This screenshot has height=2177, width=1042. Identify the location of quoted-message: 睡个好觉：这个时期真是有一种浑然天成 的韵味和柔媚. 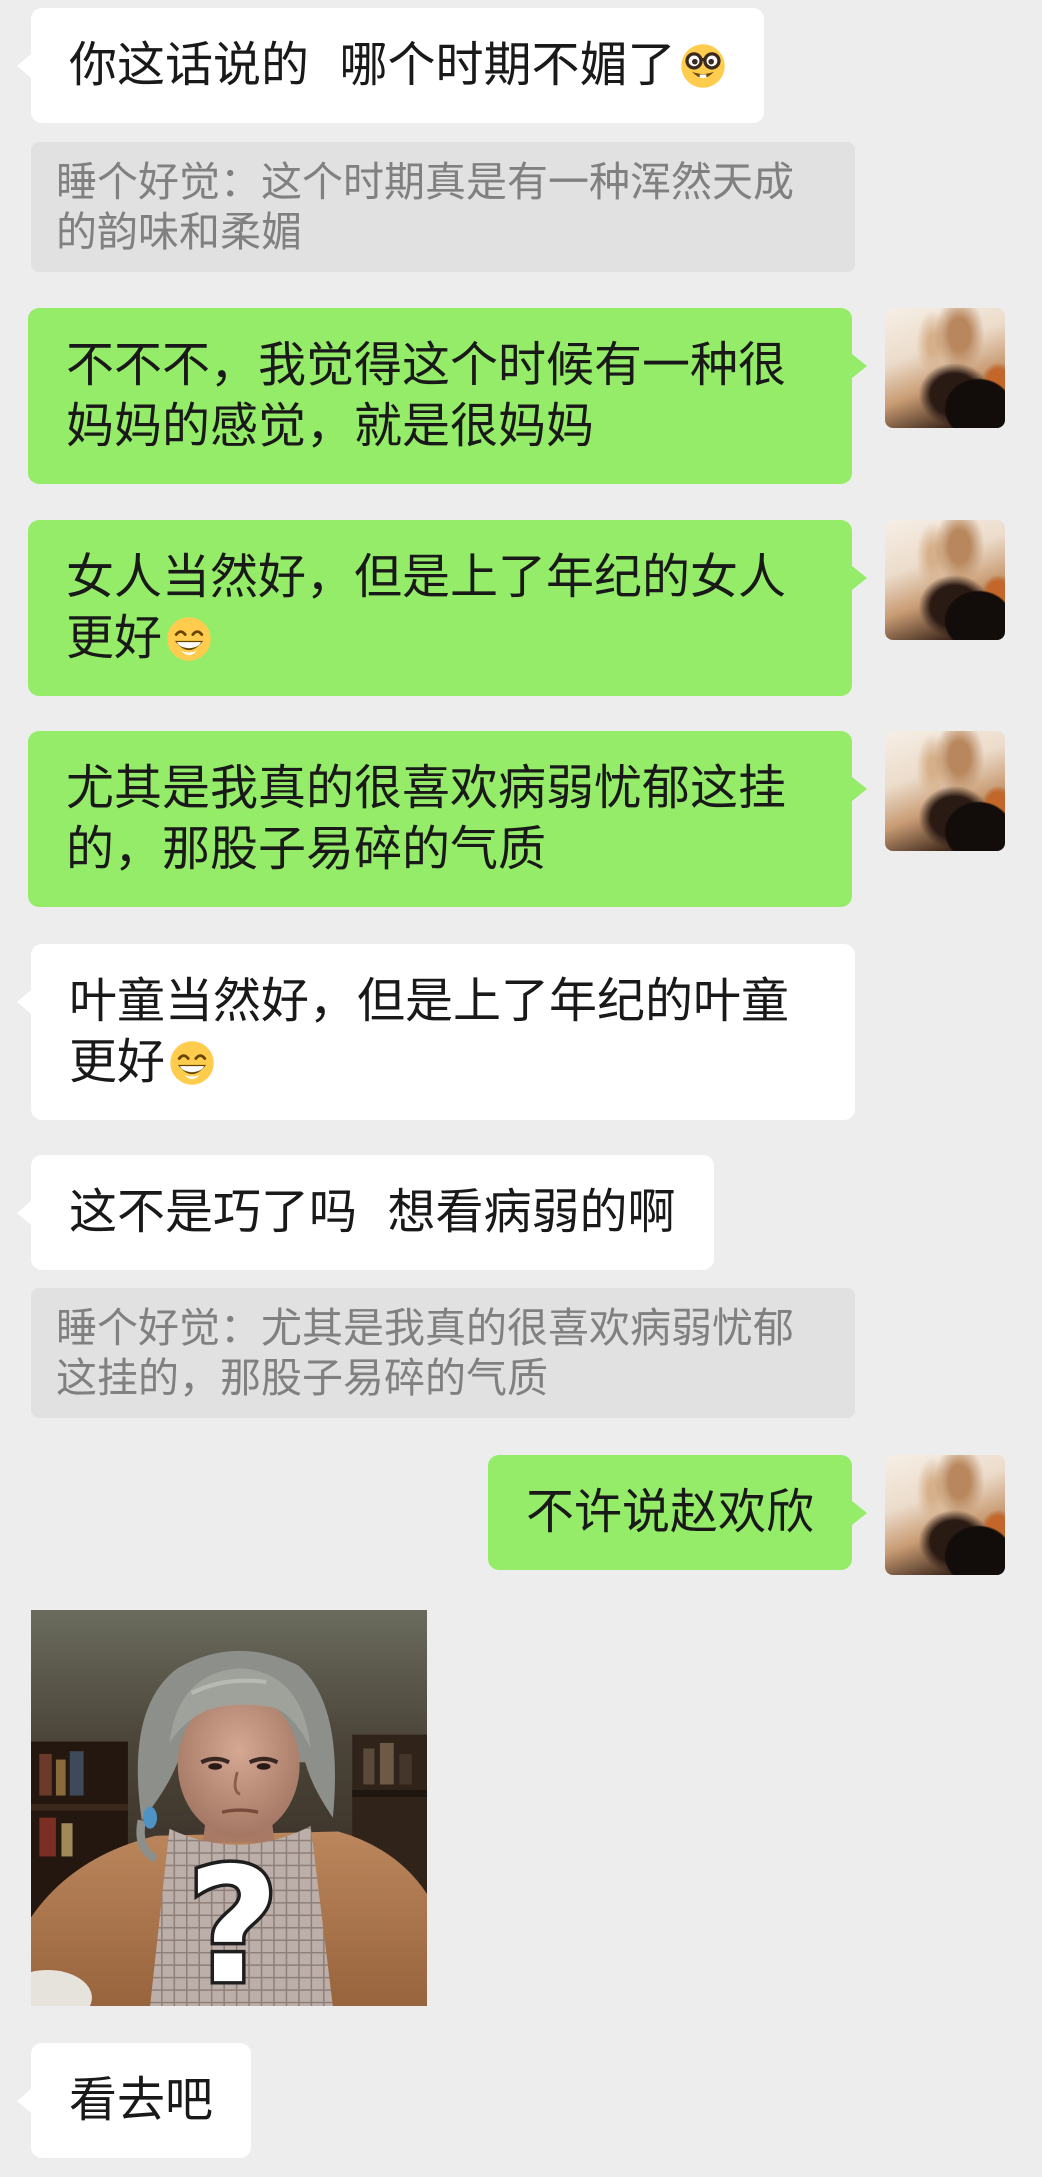
(443, 207).